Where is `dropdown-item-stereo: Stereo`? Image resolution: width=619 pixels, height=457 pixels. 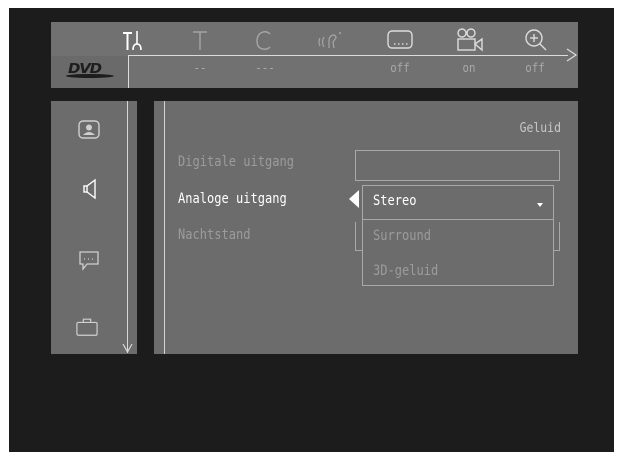 dropdown-item-stereo: Stereo is located at coordinates (394, 201).